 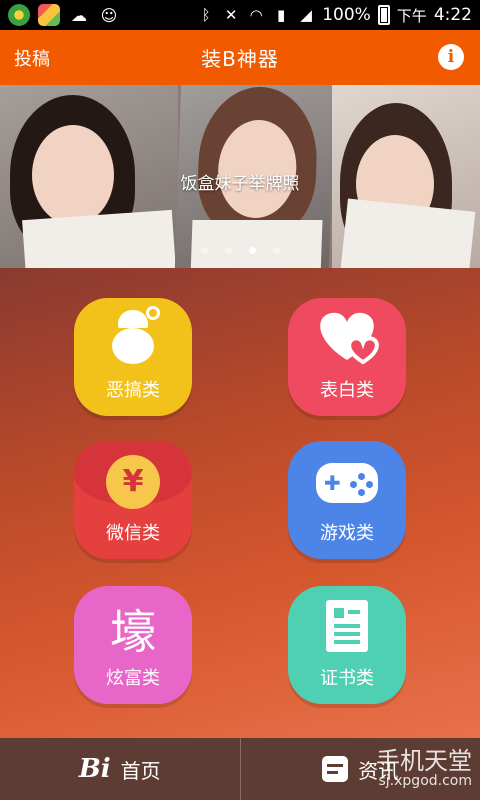 I want to click on sim-icon: ▮, so click(x=281, y=15).